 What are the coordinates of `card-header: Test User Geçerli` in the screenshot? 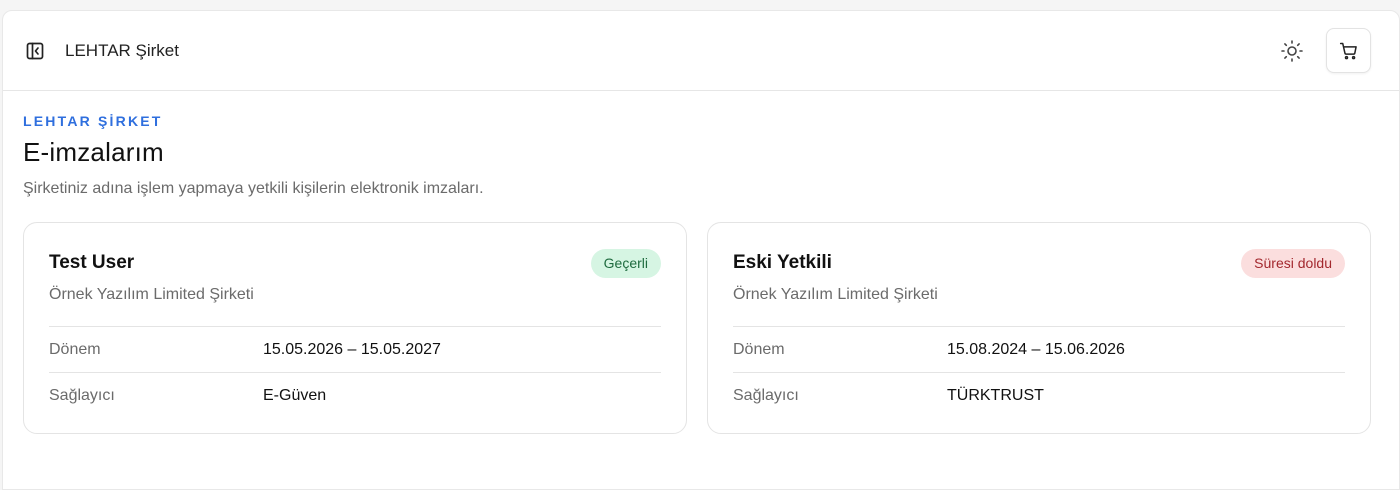 It's located at (355, 263).